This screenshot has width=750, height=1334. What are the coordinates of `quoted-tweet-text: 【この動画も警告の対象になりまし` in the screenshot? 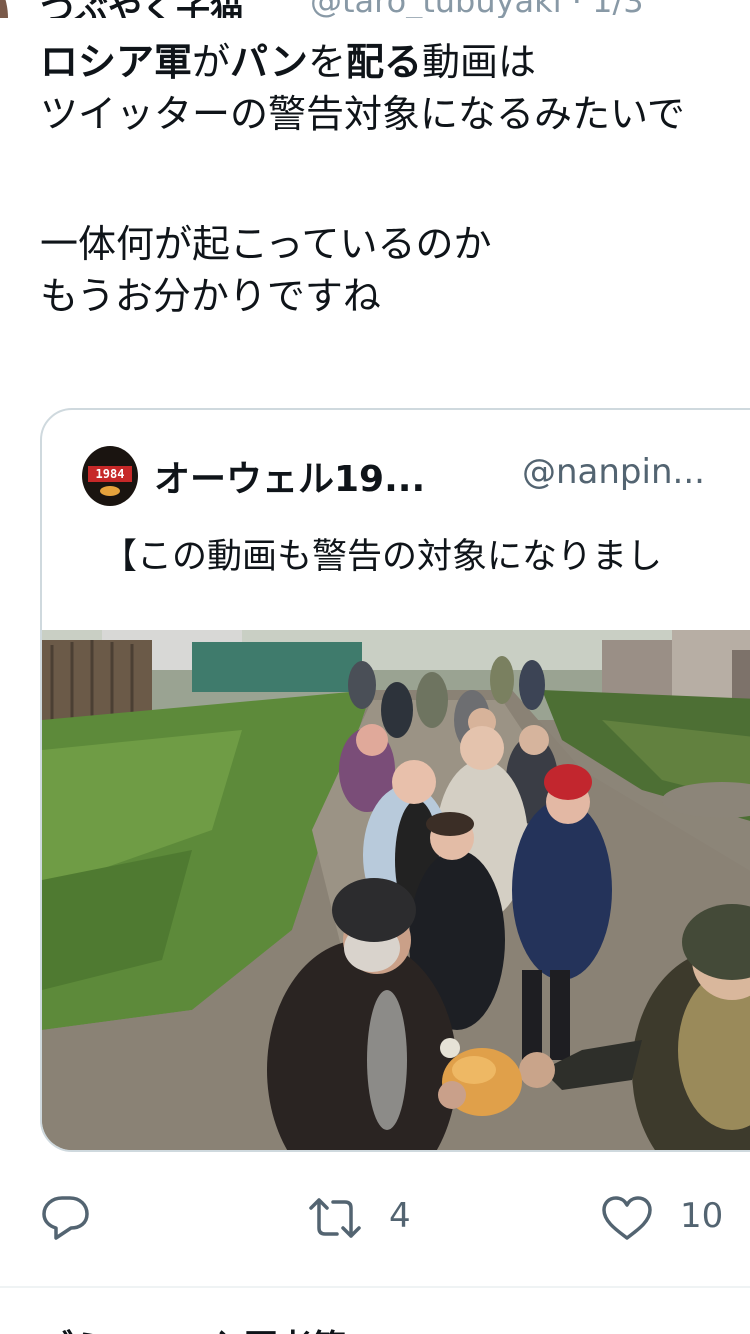 It's located at (382, 557).